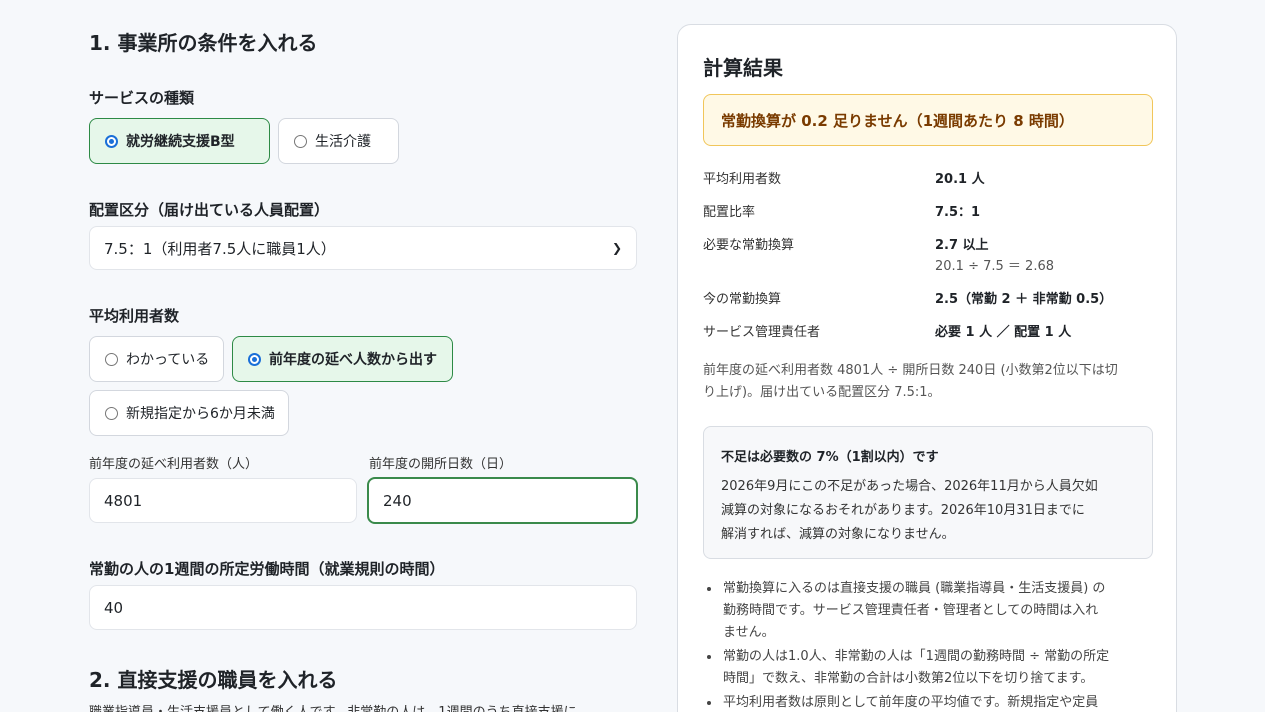  What do you see at coordinates (729, 212) in the screenshot?
I see `result-row-key: 配置比率` at bounding box center [729, 212].